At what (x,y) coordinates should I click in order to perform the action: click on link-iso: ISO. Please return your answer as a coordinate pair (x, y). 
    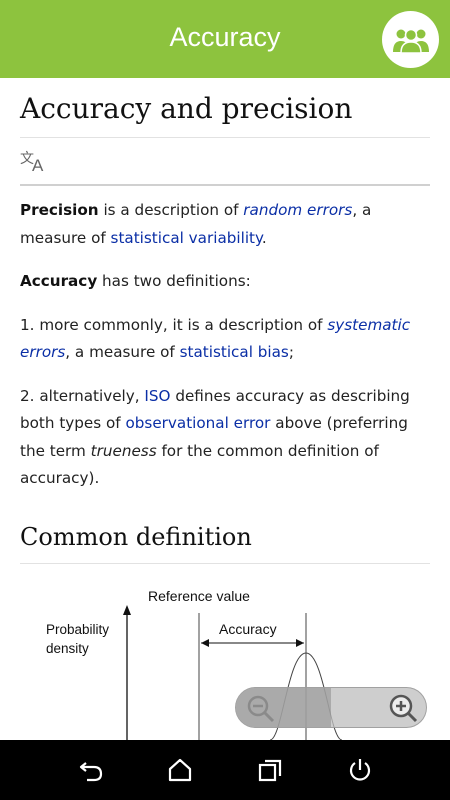
    Looking at the image, I should click on (157, 396).